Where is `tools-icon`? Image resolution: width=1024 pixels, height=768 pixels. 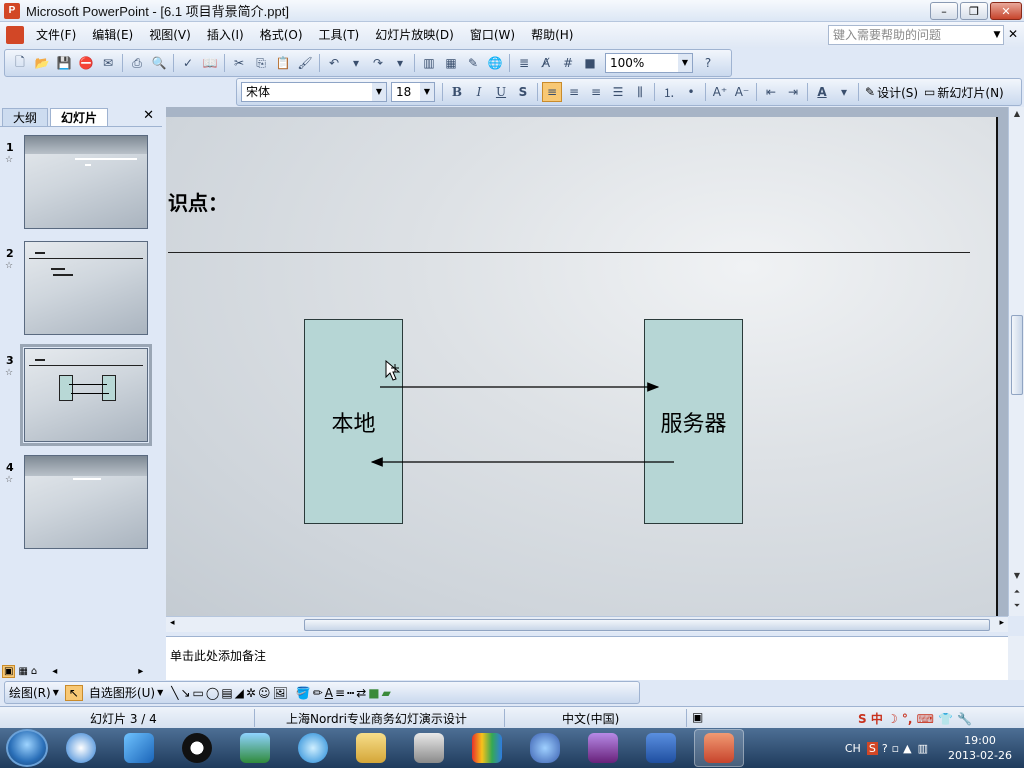
tools-icon is located at coordinates (429, 748).